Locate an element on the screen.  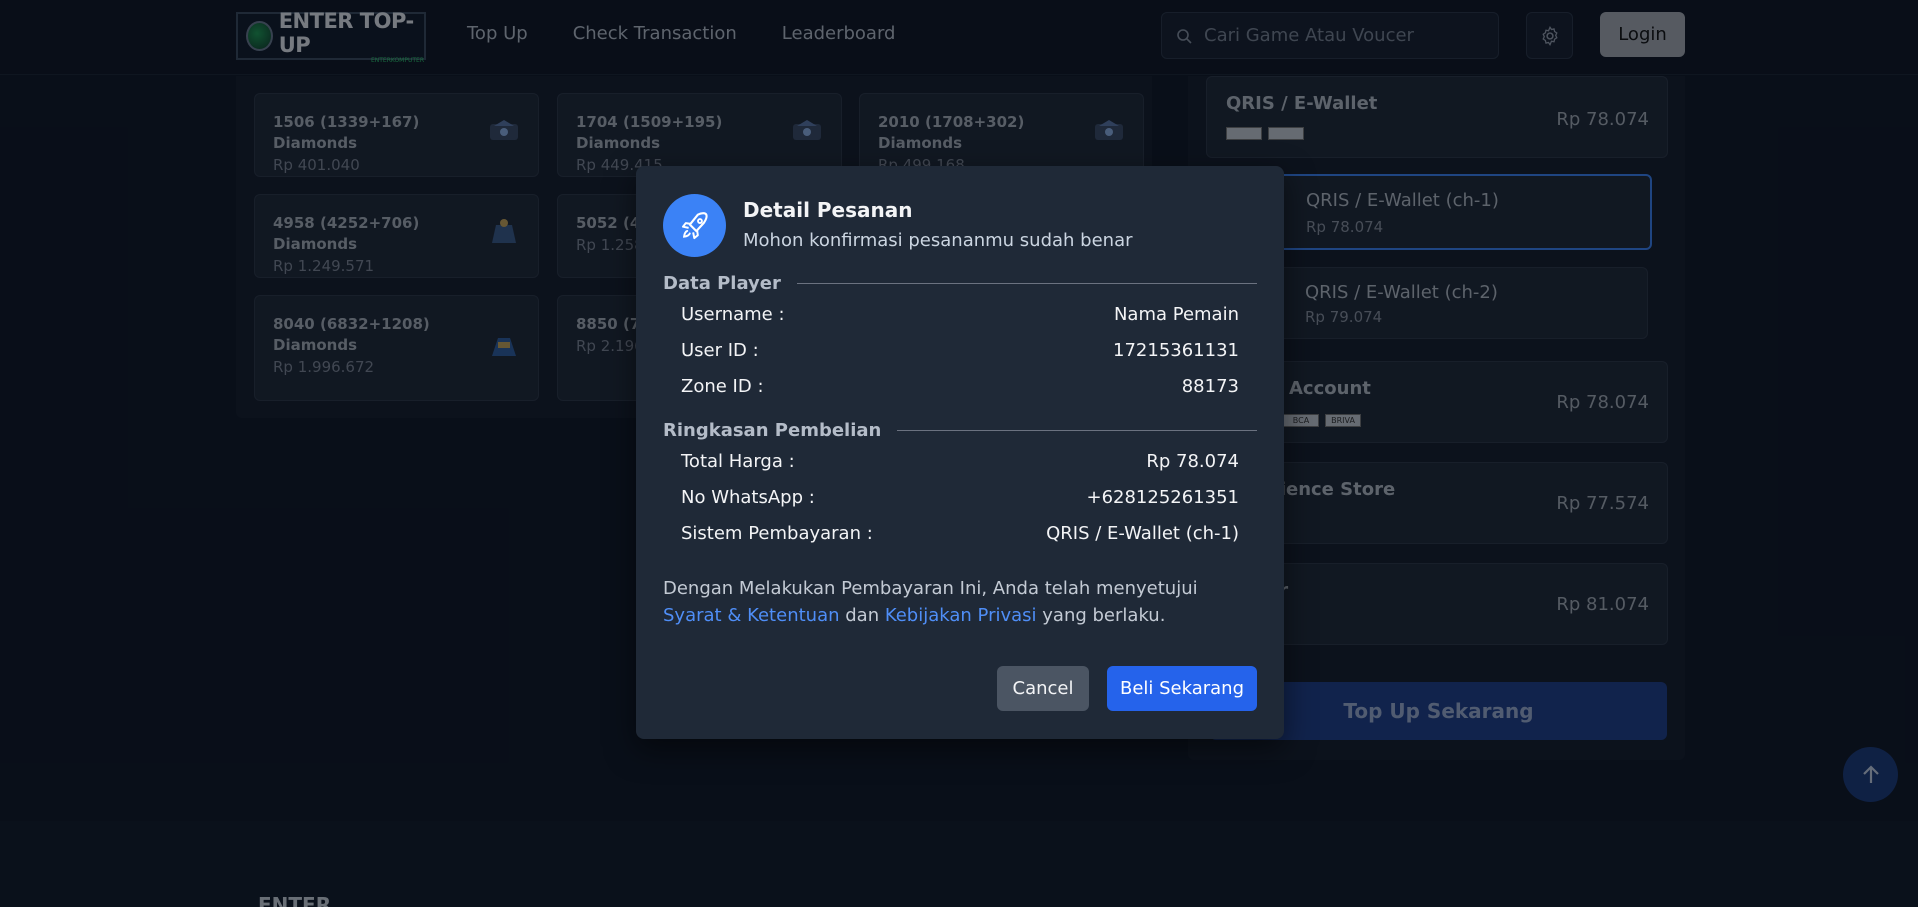
detail-label: User ID : is located at coordinates (720, 350).